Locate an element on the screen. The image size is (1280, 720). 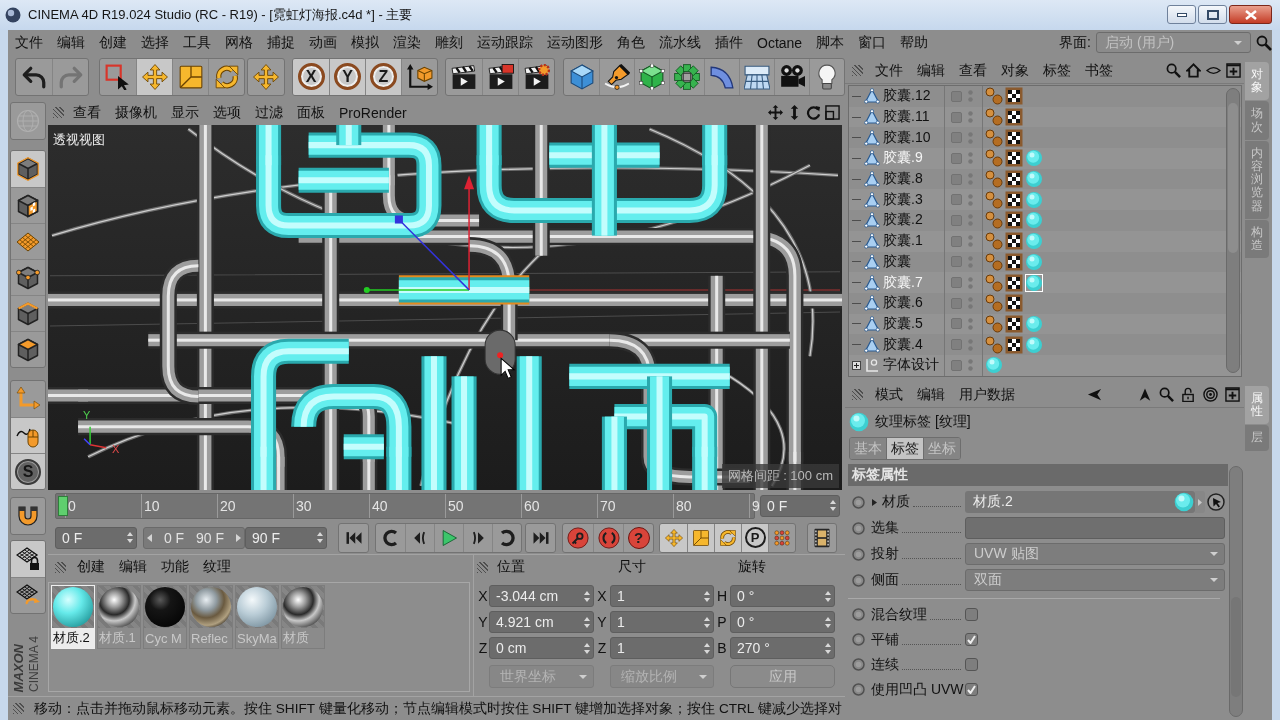
axis-lock-button: Z is located at coordinates (383, 76).